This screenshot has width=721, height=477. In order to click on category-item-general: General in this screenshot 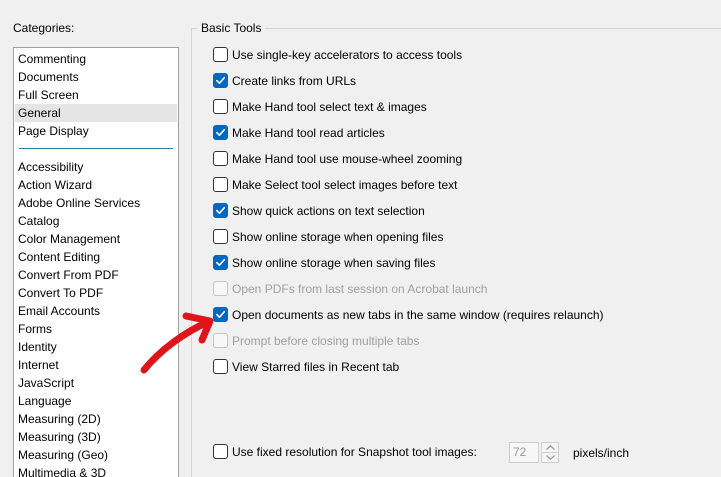, I will do `click(96, 113)`.